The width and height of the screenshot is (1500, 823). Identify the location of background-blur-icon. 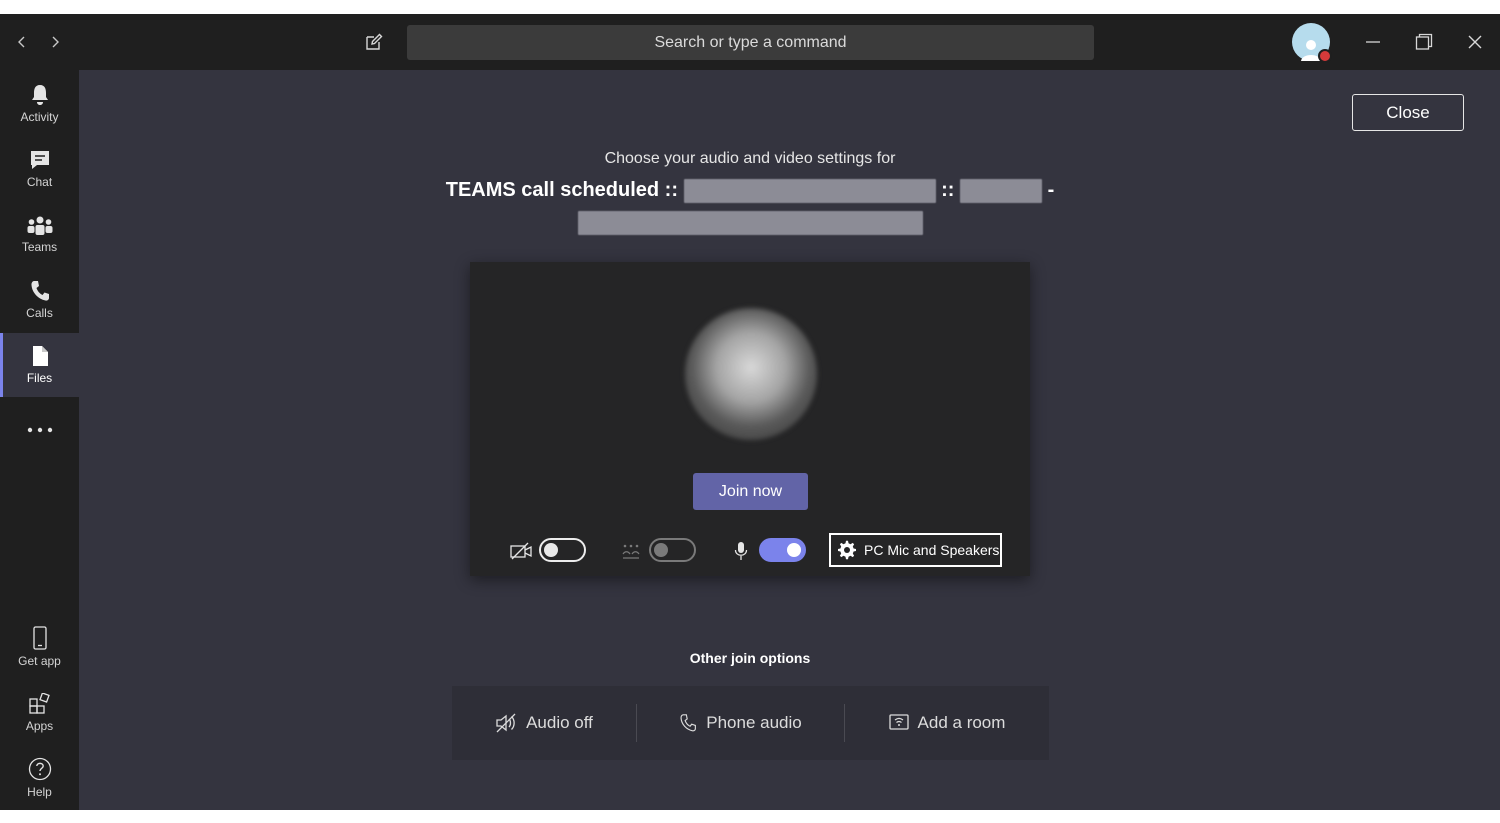
(631, 551).